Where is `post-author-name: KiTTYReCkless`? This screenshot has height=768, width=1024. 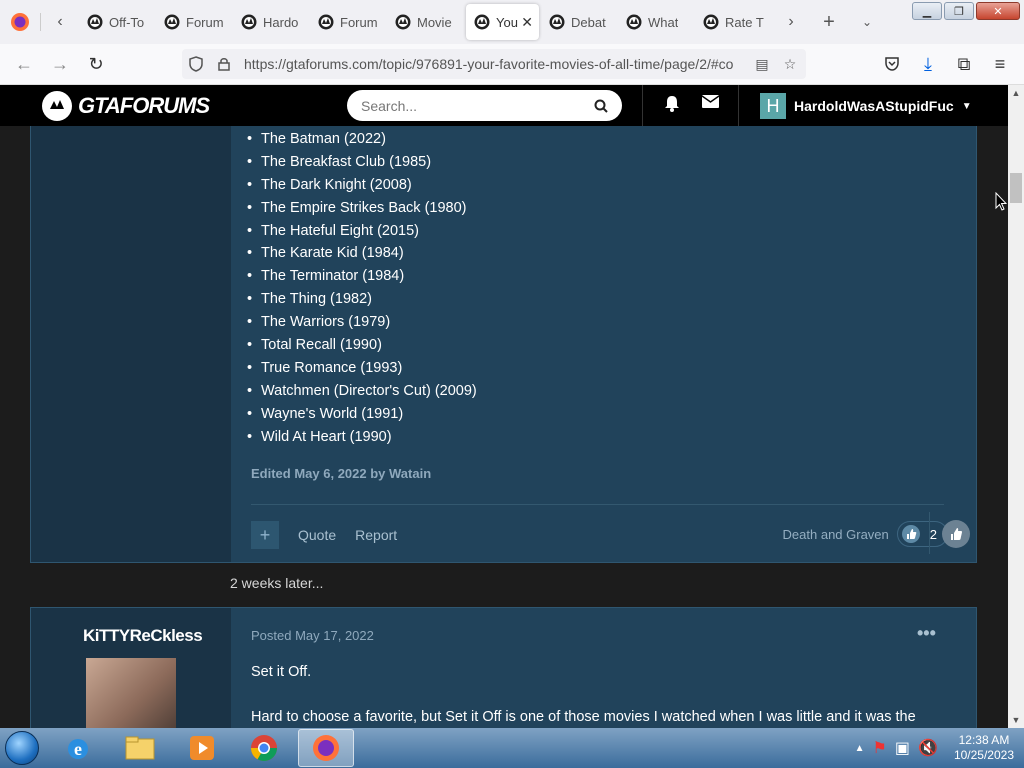 post-author-name: KiTTYReCkless is located at coordinates (143, 636).